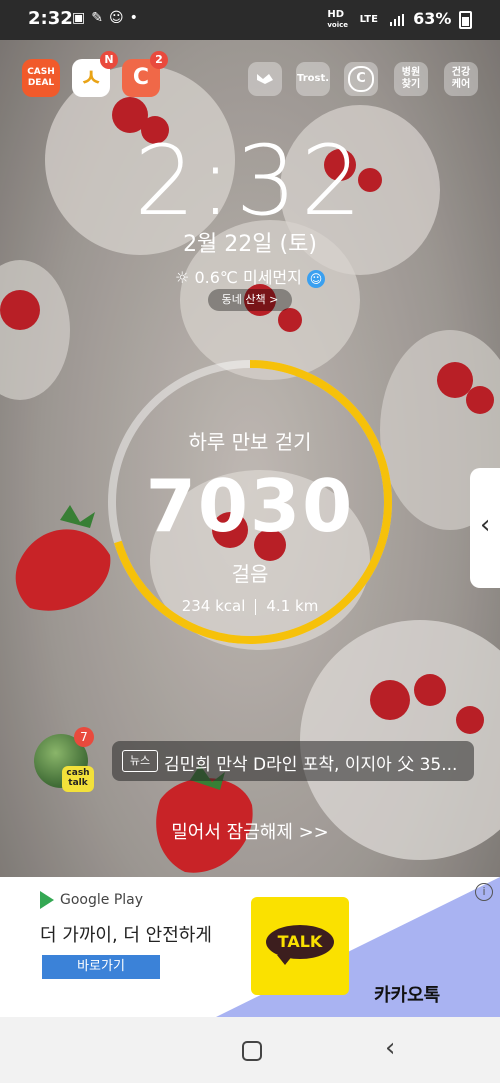 This screenshot has width=500, height=1083. What do you see at coordinates (250, 831) in the screenshot?
I see `swipe-unlock-hint: 밀어서 잠금해제 >>` at bounding box center [250, 831].